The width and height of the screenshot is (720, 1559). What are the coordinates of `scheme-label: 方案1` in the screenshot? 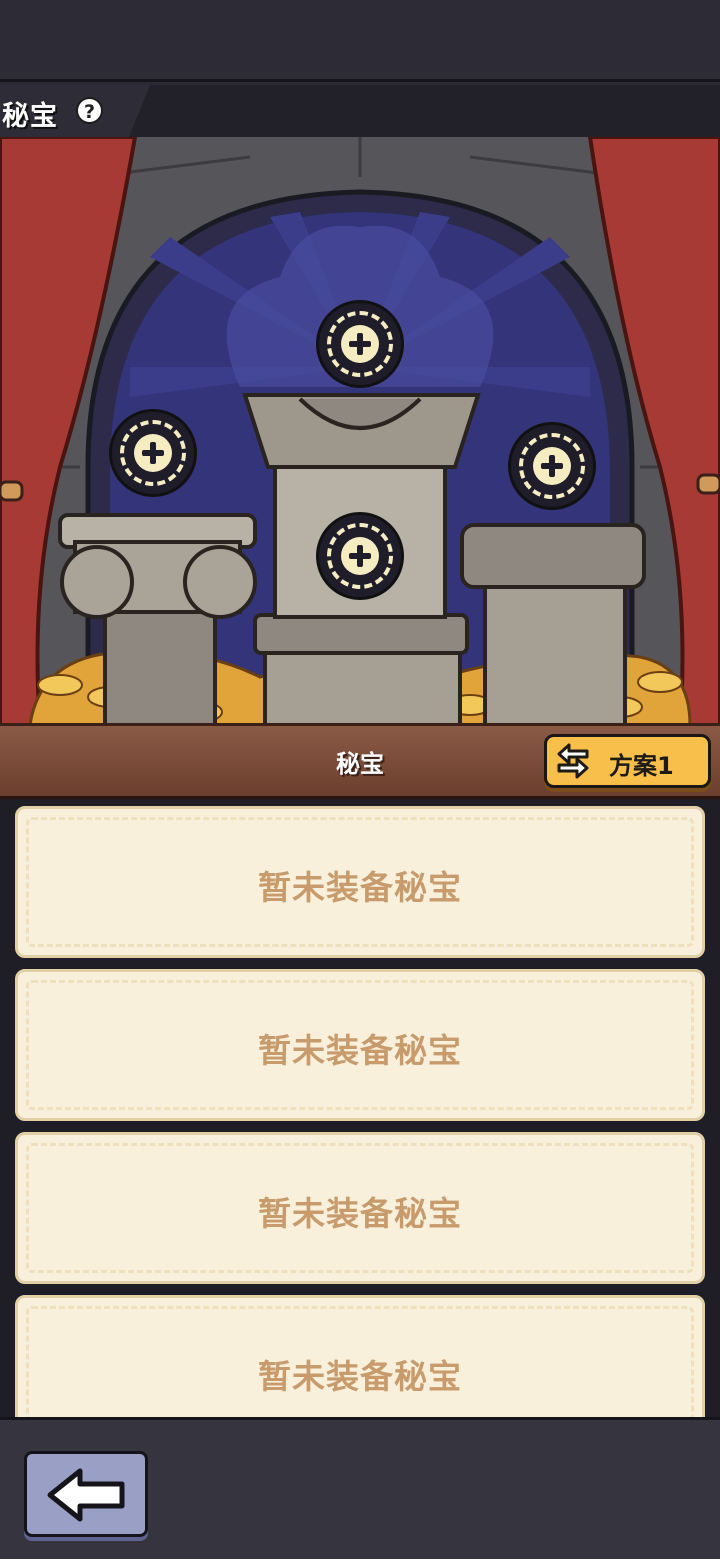 It's located at (641, 766).